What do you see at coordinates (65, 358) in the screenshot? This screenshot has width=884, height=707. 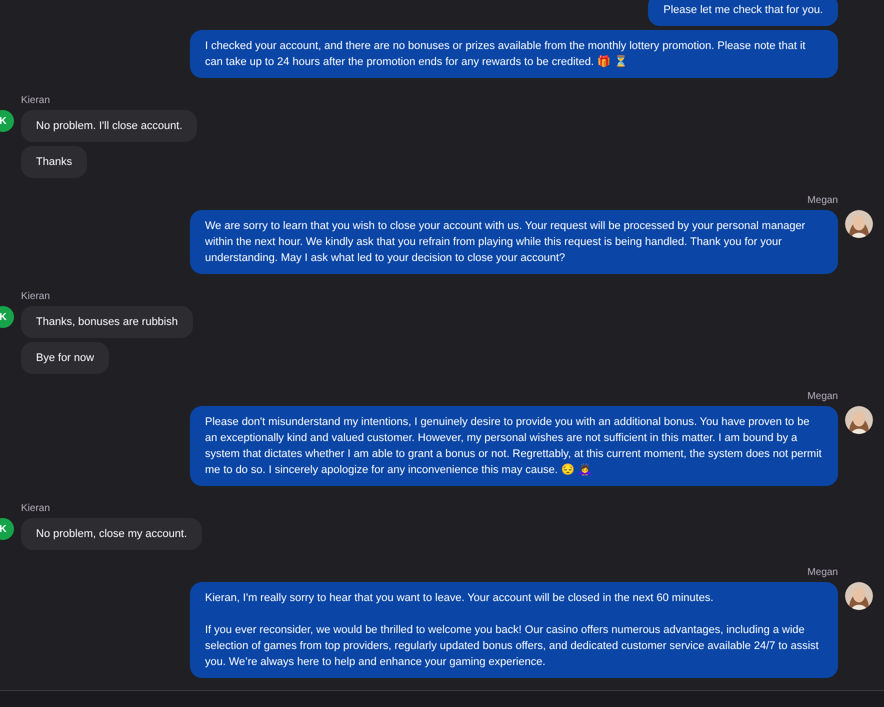 I see `message-bubble: Bye for now` at bounding box center [65, 358].